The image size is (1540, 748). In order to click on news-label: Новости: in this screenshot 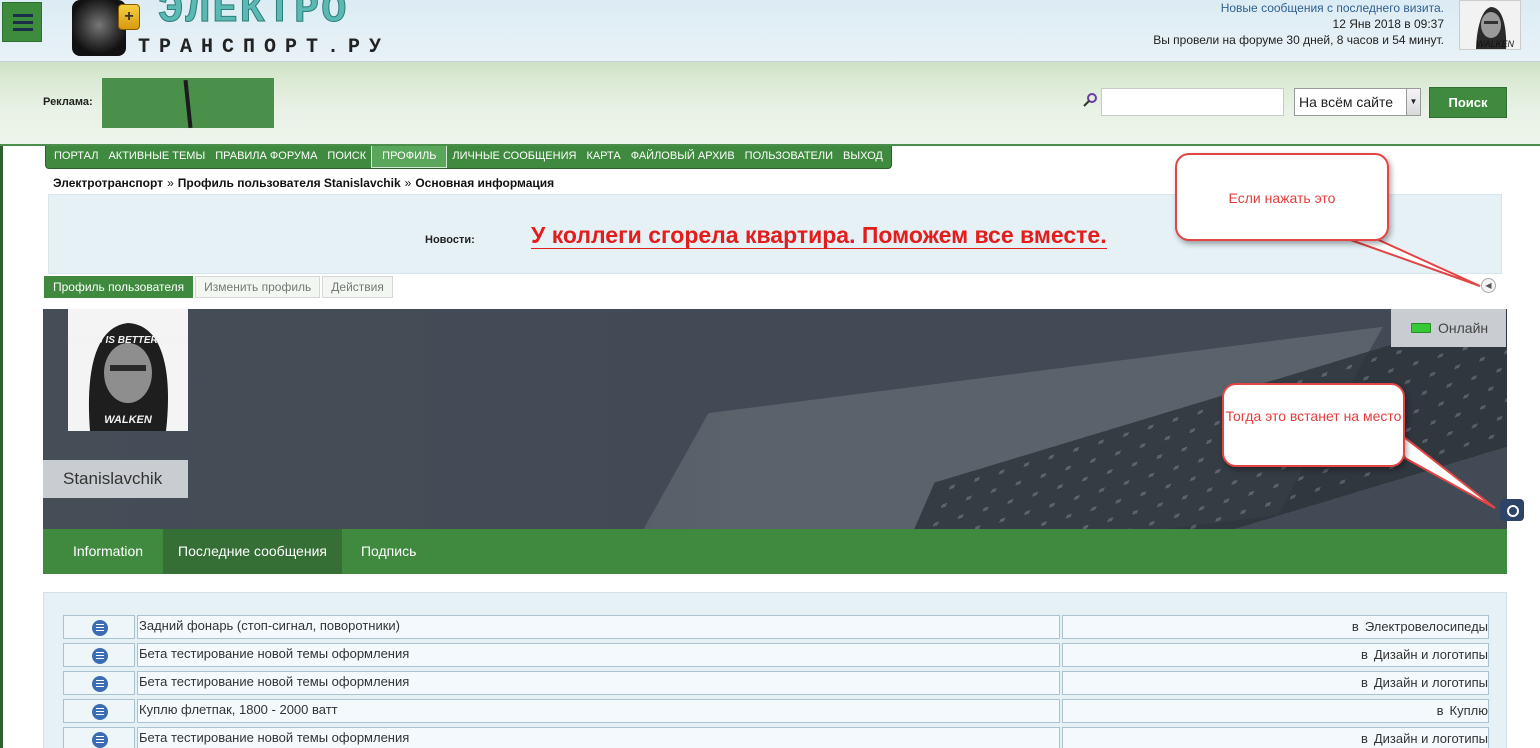, I will do `click(450, 240)`.